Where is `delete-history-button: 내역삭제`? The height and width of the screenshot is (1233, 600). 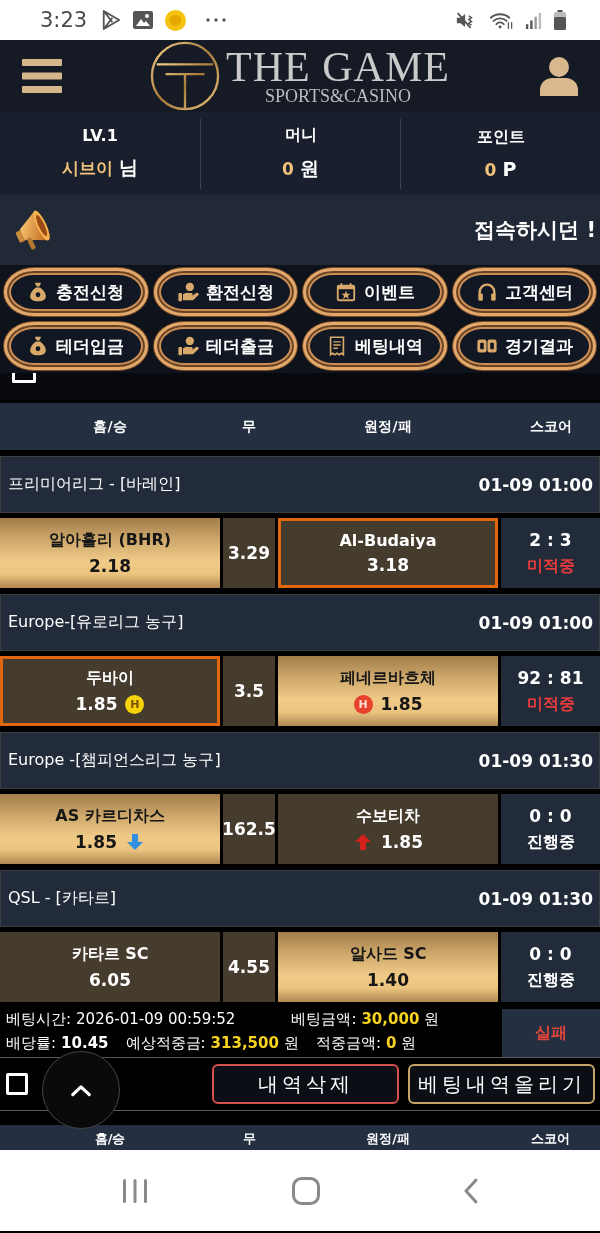
delete-history-button: 내역삭제 is located at coordinates (305, 1084).